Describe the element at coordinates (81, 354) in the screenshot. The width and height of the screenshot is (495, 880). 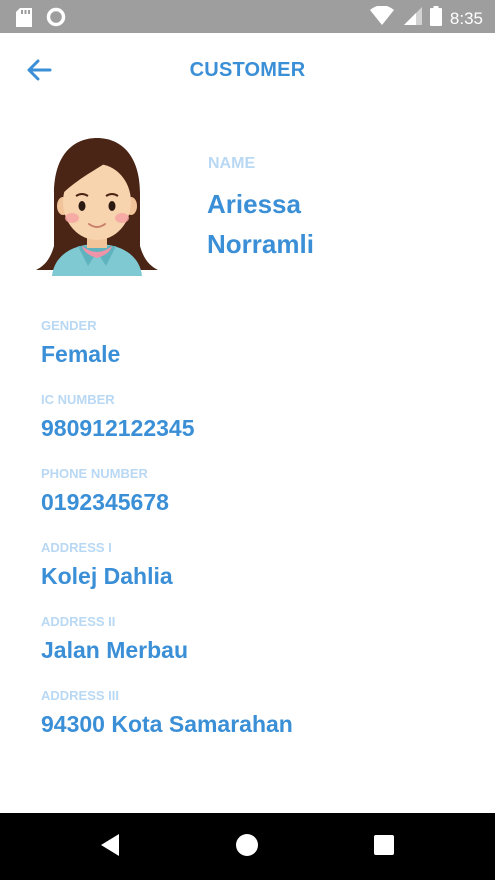
I see `field-value: Female` at that location.